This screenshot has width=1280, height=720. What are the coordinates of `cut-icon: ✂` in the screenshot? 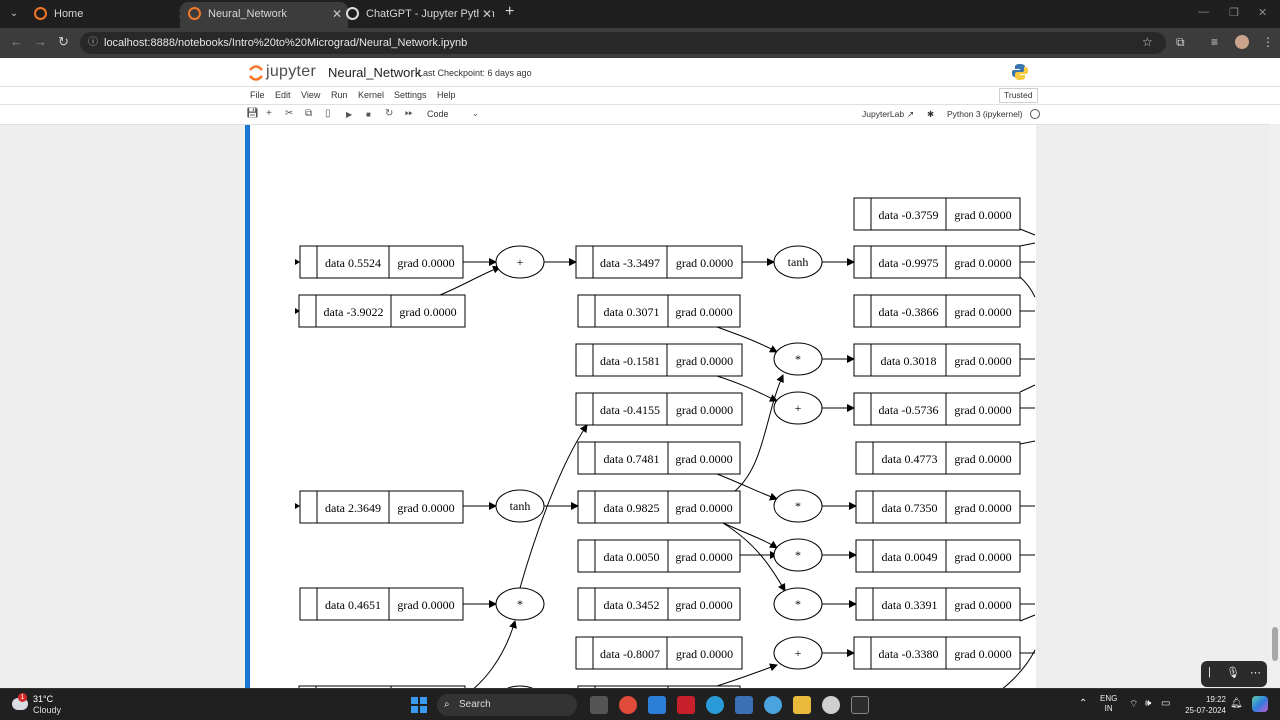 It's located at (289, 113).